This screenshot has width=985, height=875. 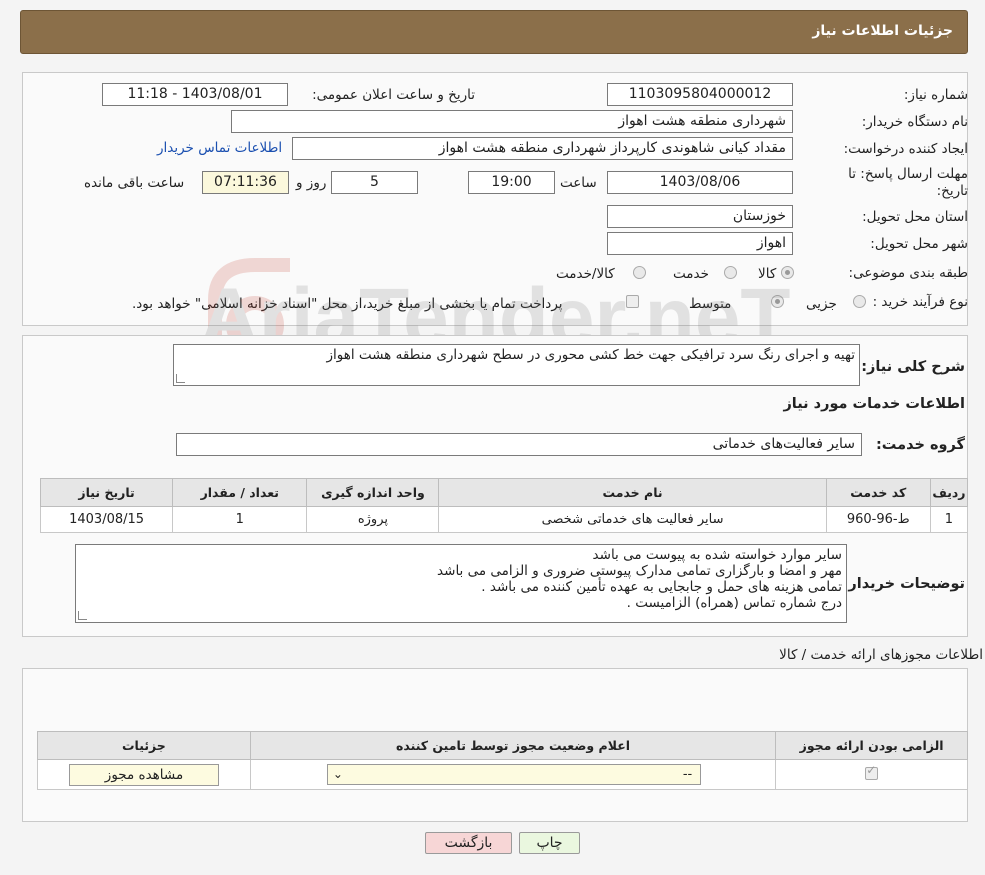 I want to click on deadline-date-field: 1403/08/06, so click(x=700, y=182).